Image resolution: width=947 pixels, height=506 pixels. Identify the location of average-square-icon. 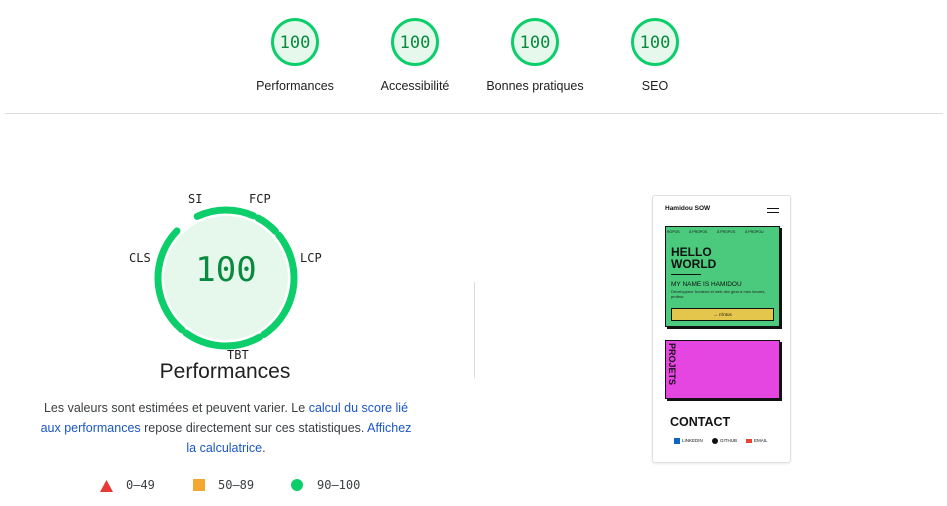
(199, 485).